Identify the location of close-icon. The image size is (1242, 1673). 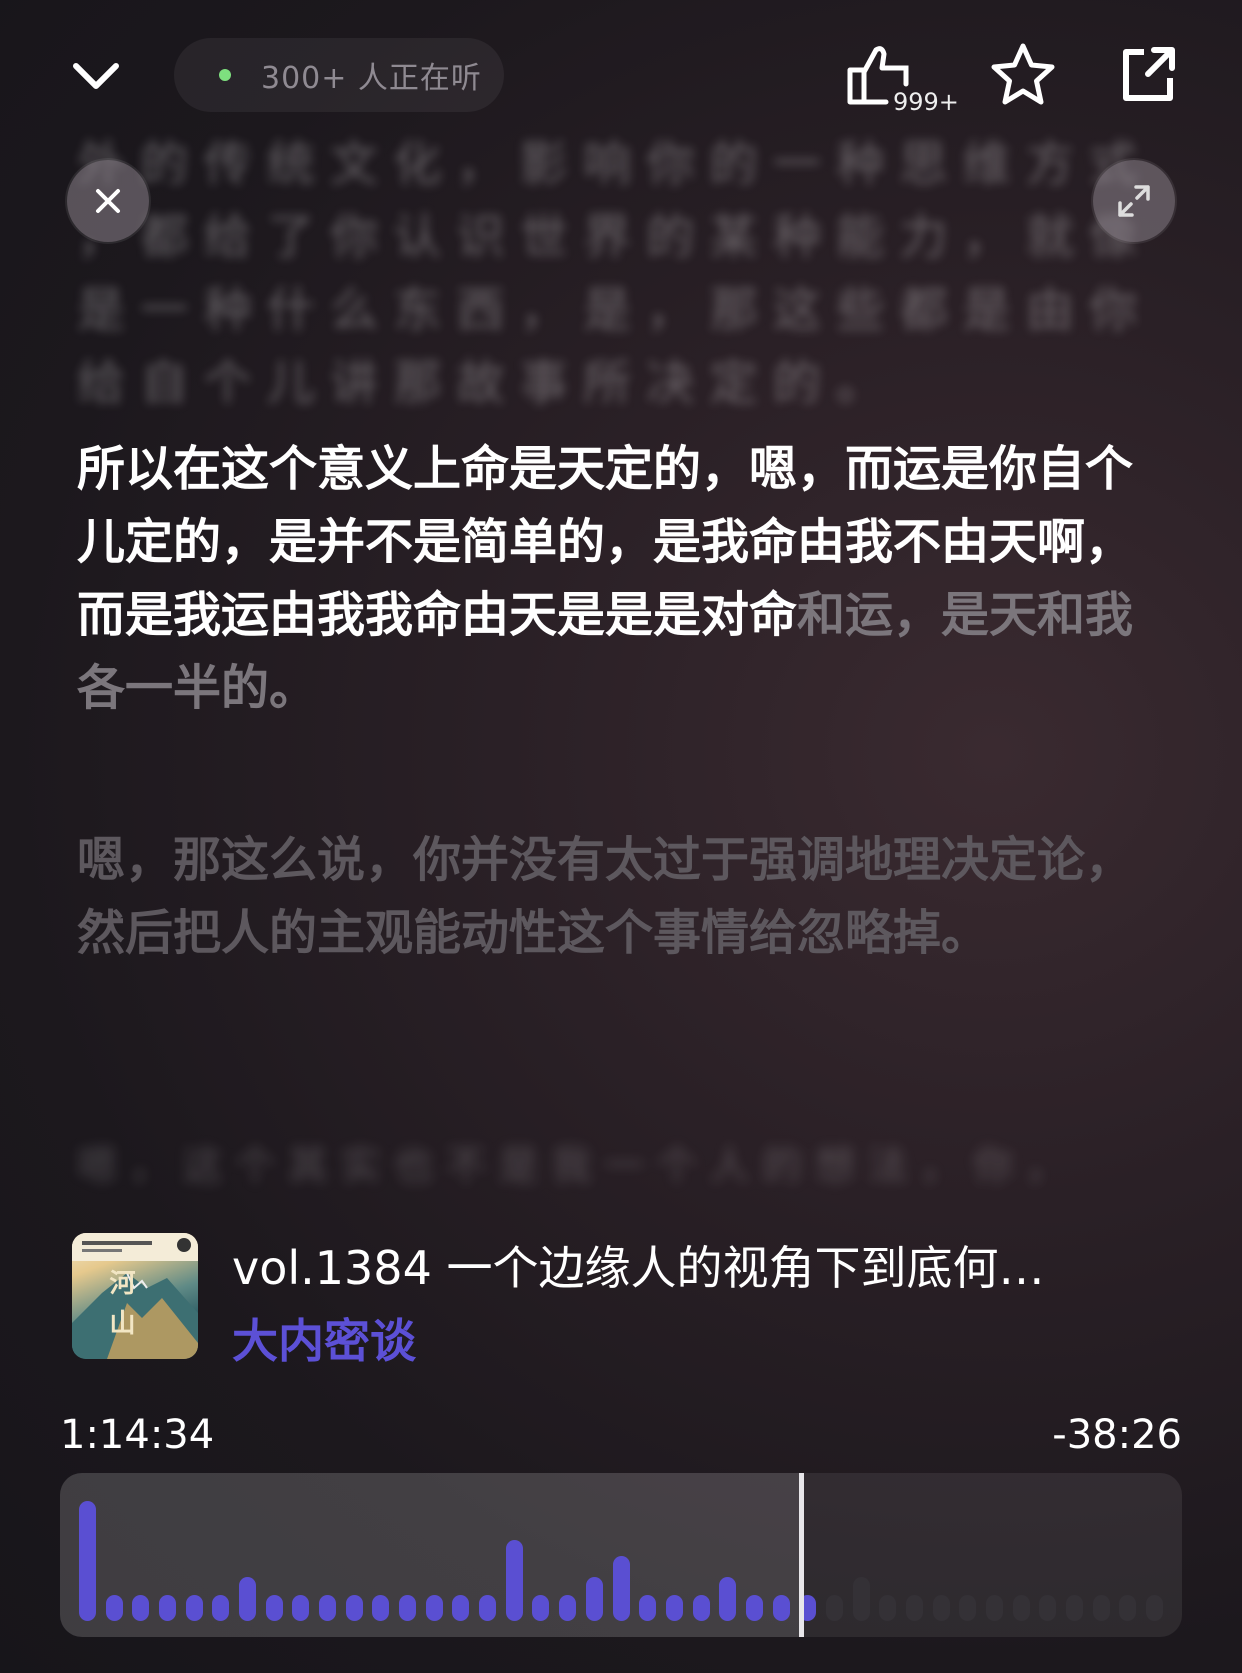
(108, 201).